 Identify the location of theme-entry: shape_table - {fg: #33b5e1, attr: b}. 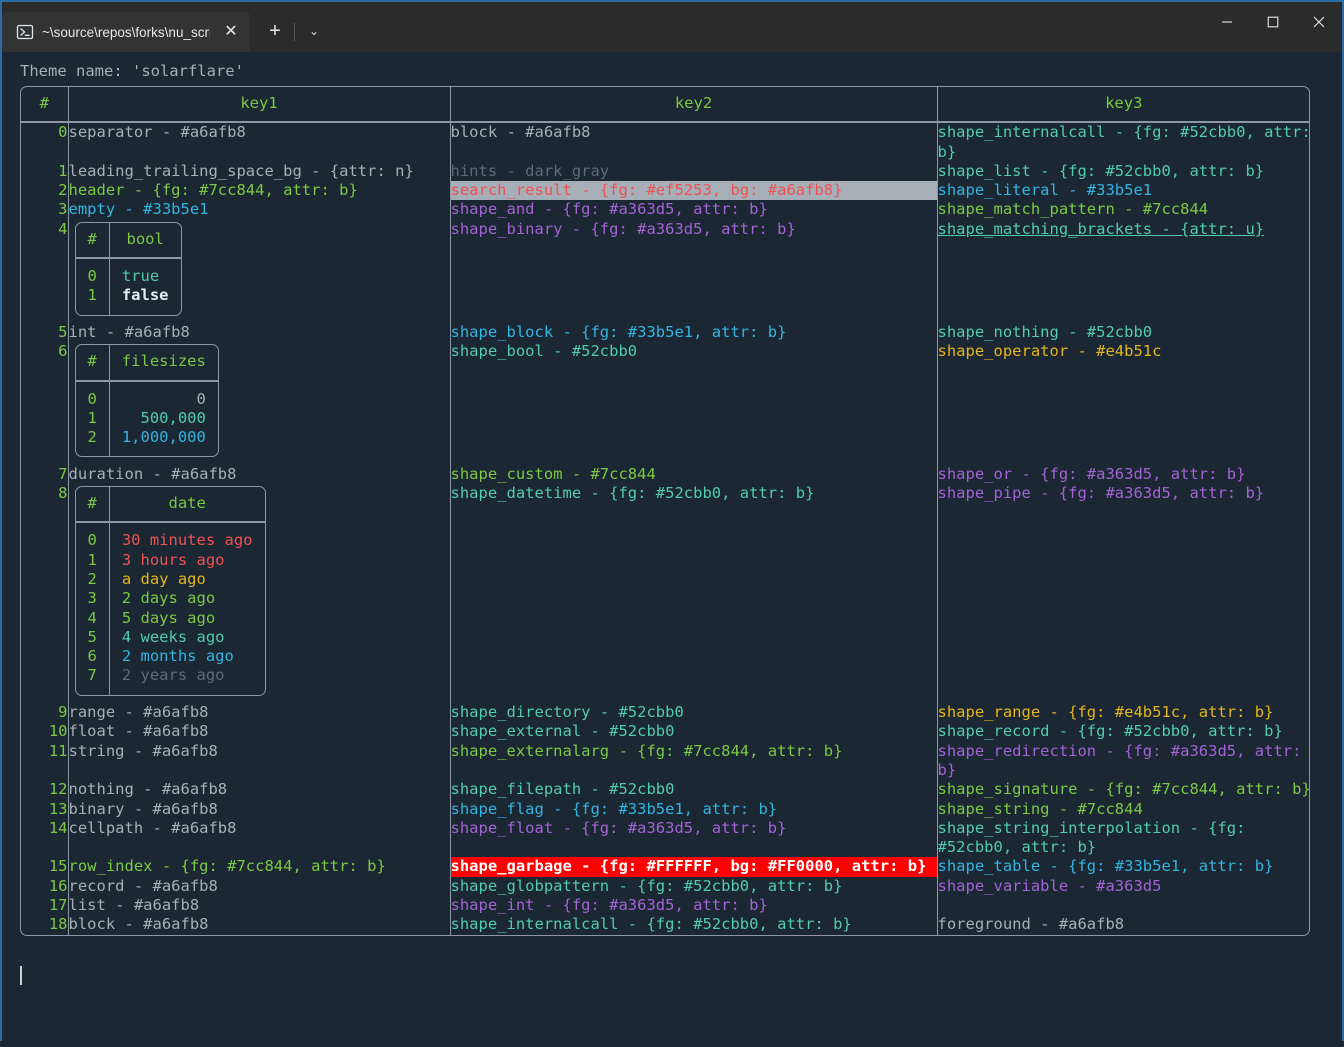
(1105, 866).